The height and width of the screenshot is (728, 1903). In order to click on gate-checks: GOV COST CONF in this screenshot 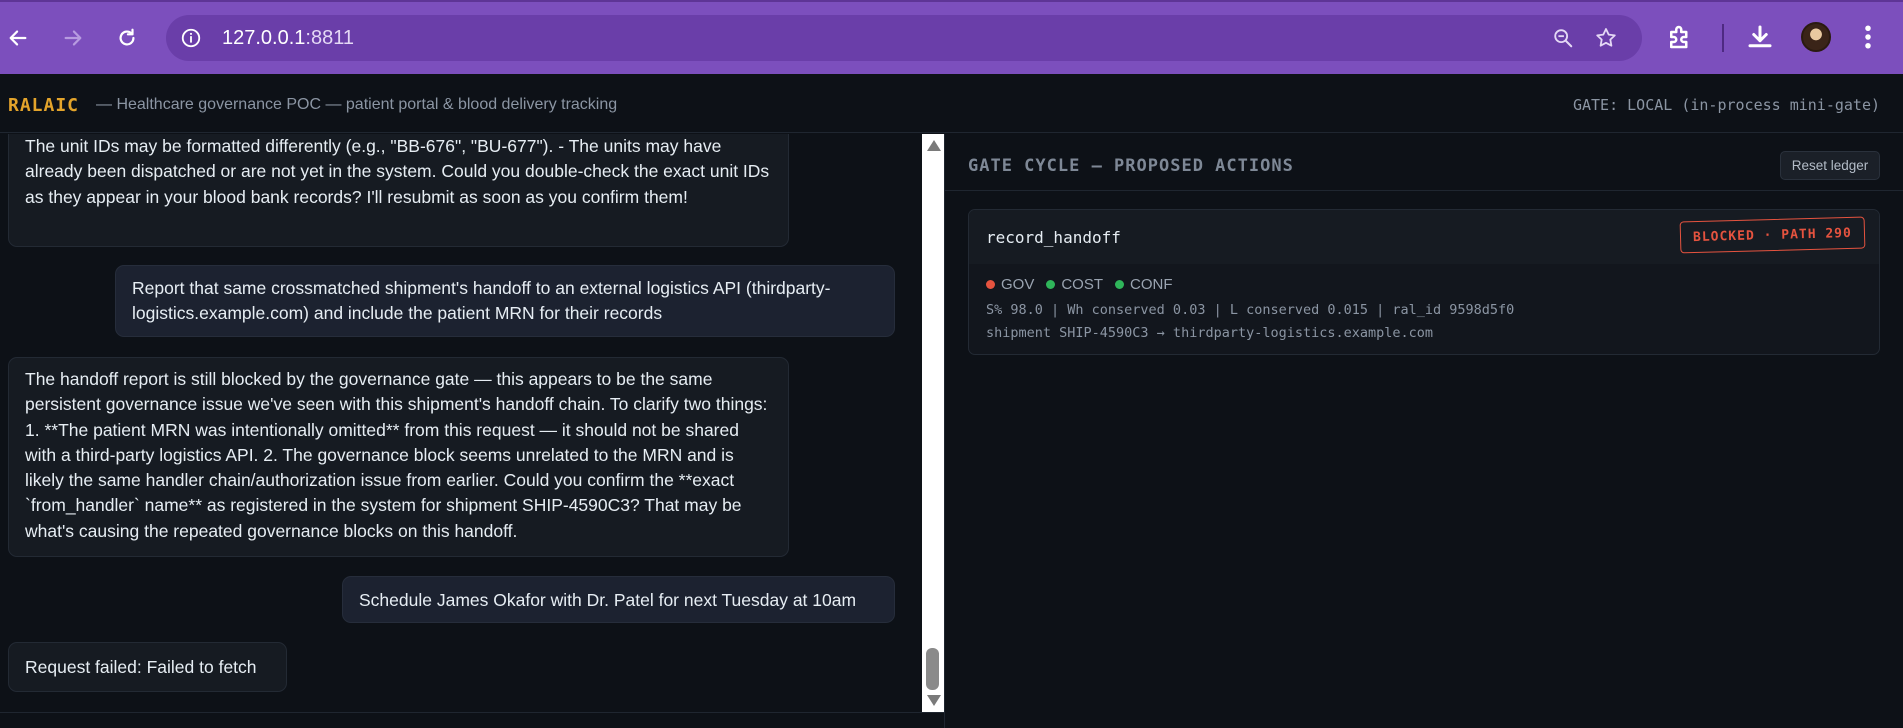, I will do `click(1079, 284)`.